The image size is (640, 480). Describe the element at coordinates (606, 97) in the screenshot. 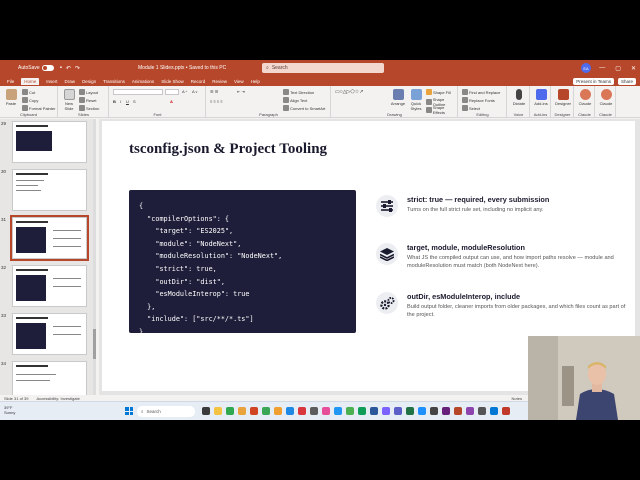

I see `claude-button-2: Claude` at that location.